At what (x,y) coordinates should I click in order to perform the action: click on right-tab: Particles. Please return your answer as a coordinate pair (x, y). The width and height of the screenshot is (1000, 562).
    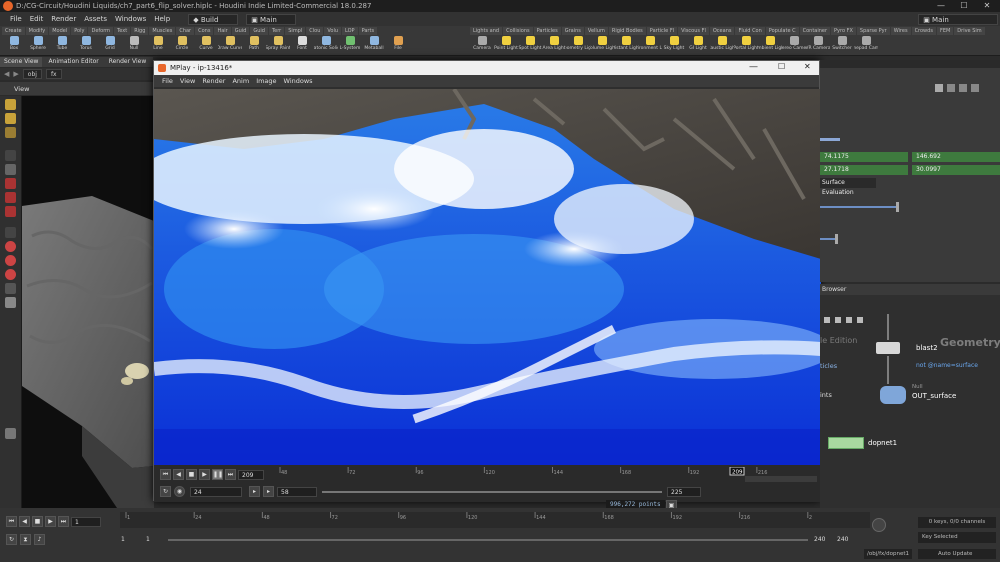
    Looking at the image, I should click on (547, 31).